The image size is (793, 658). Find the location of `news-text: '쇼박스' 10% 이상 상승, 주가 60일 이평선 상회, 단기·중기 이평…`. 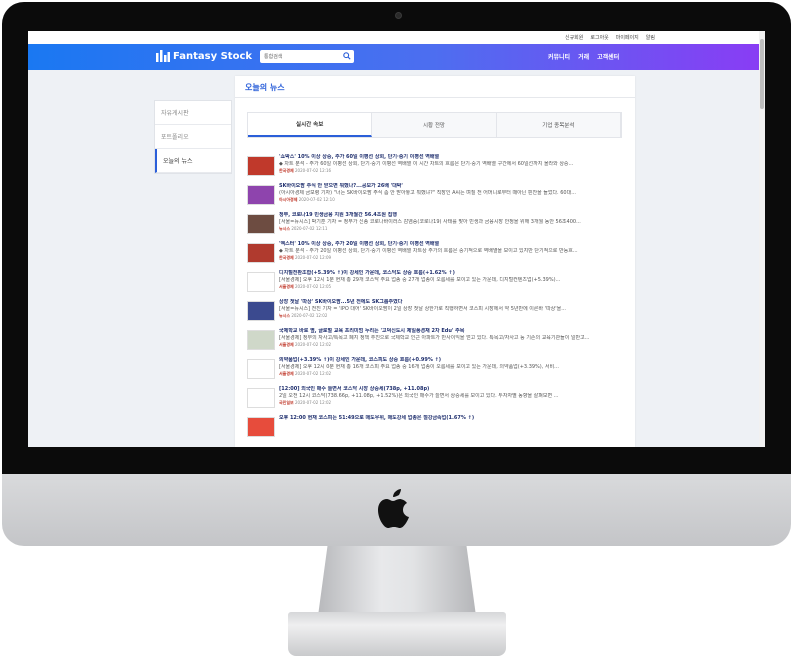

news-text: '쇼박스' 10% 이상 상승, 주가 60일 이평선 상회, 단기·중기 이평… is located at coordinates (453, 168).